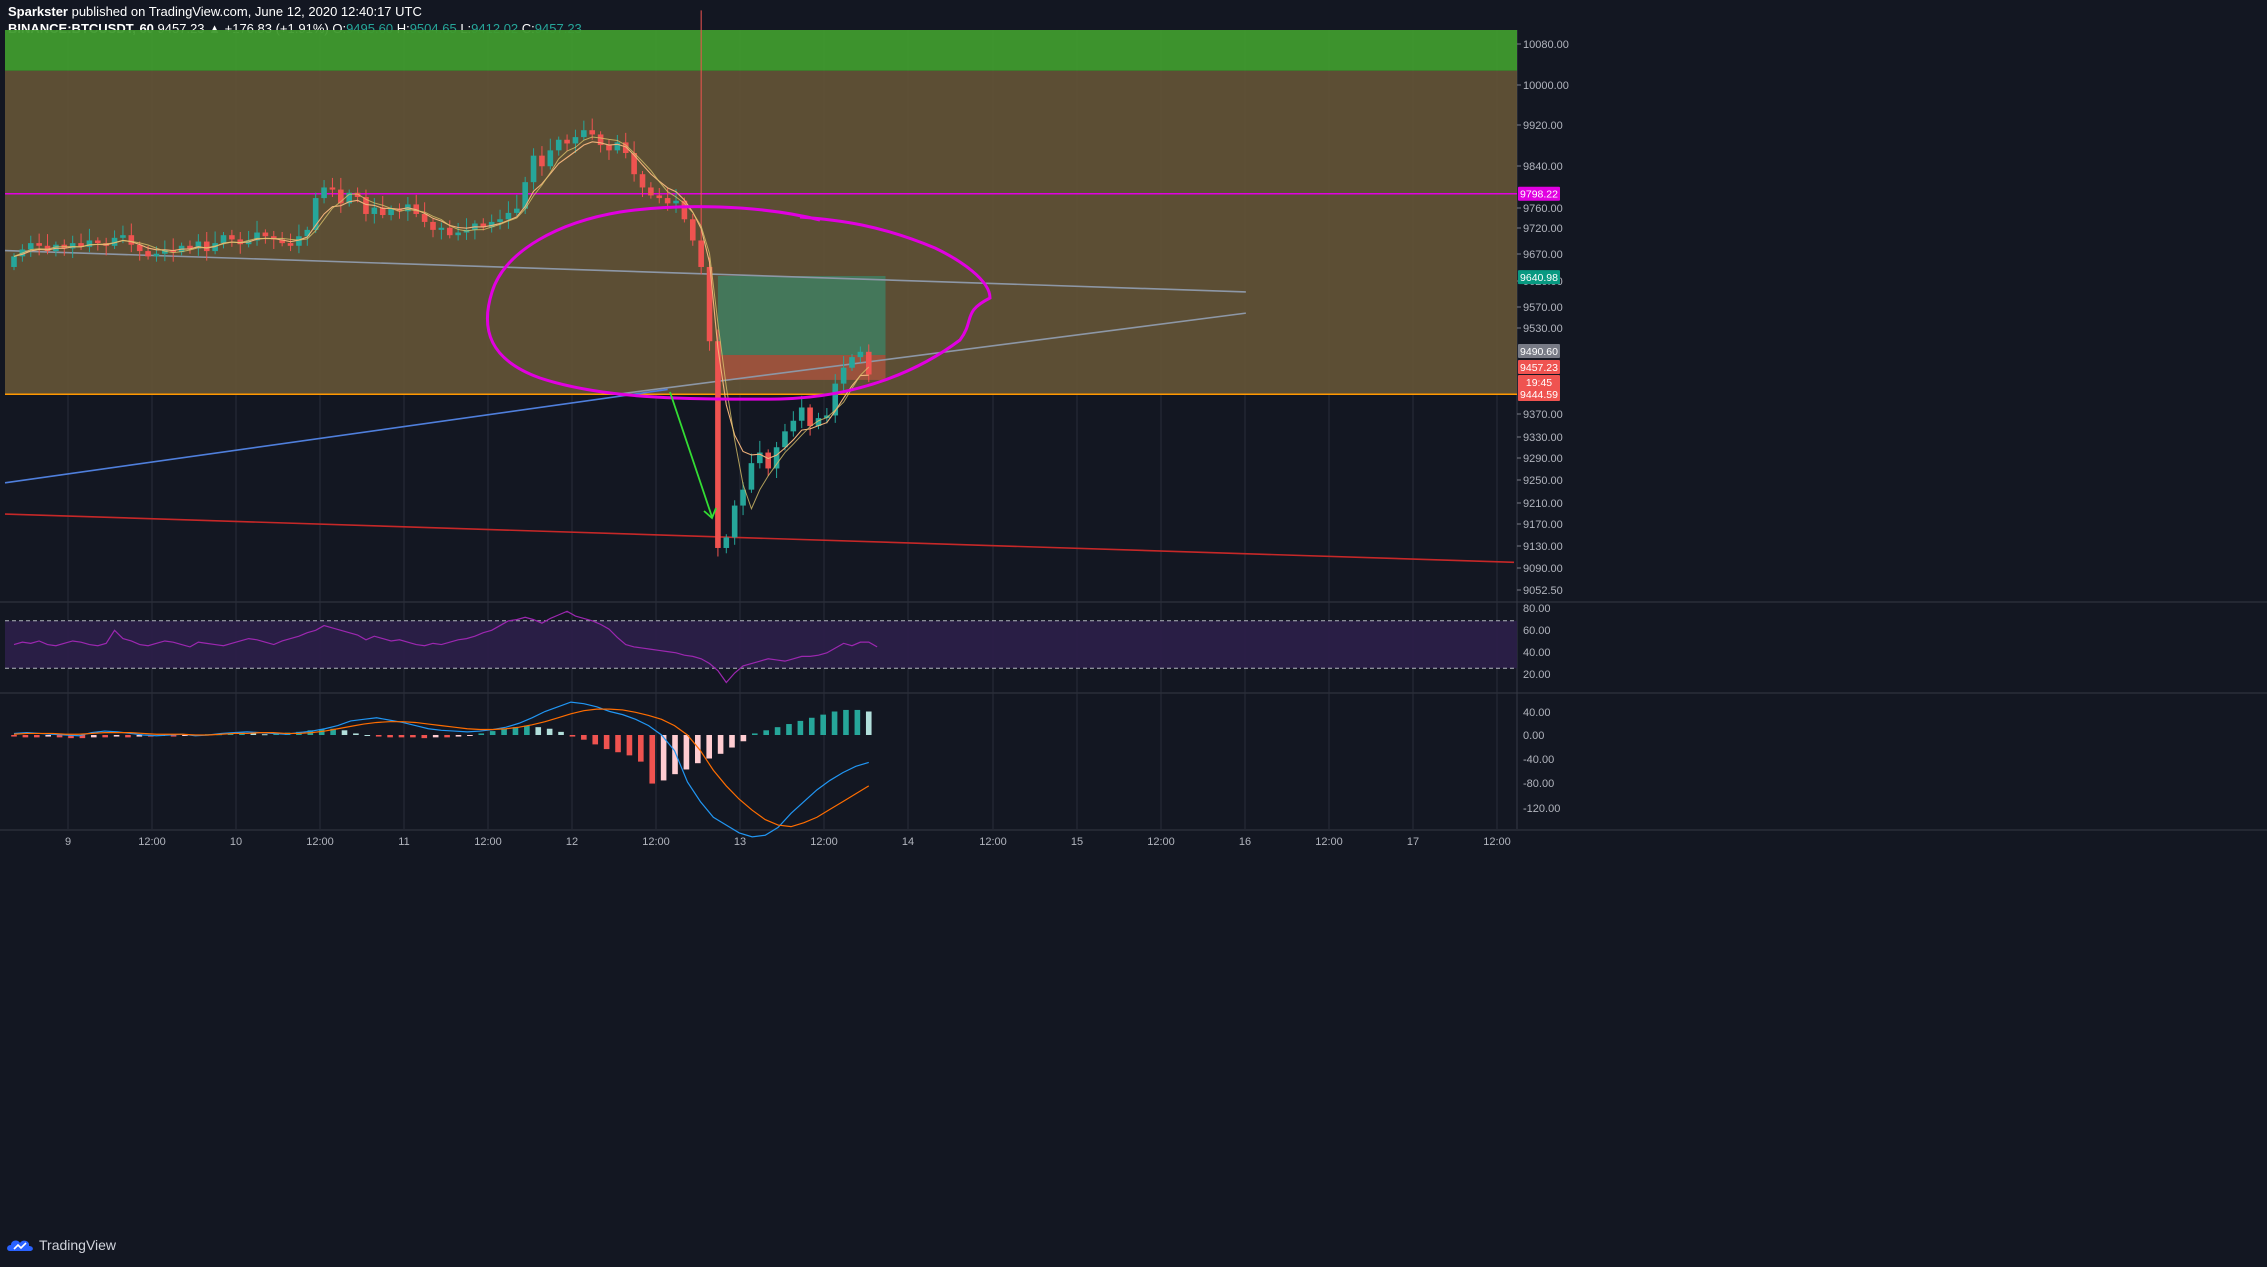 Image resolution: width=2267 pixels, height=1267 pixels. I want to click on price-label-text: 9490.60, so click(1539, 352).